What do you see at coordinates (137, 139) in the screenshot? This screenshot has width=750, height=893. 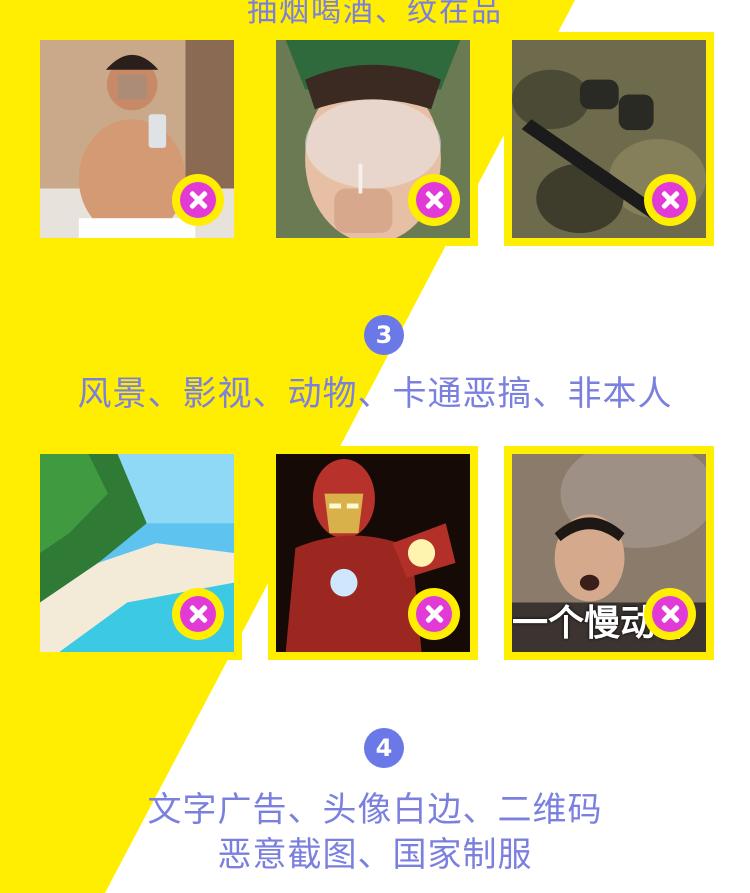 I see `example-photo-shirtless-selfie` at bounding box center [137, 139].